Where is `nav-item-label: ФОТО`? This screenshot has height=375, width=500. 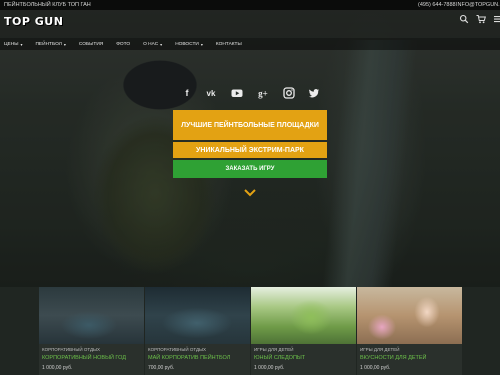
nav-item-label: ФОТО is located at coordinates (123, 44).